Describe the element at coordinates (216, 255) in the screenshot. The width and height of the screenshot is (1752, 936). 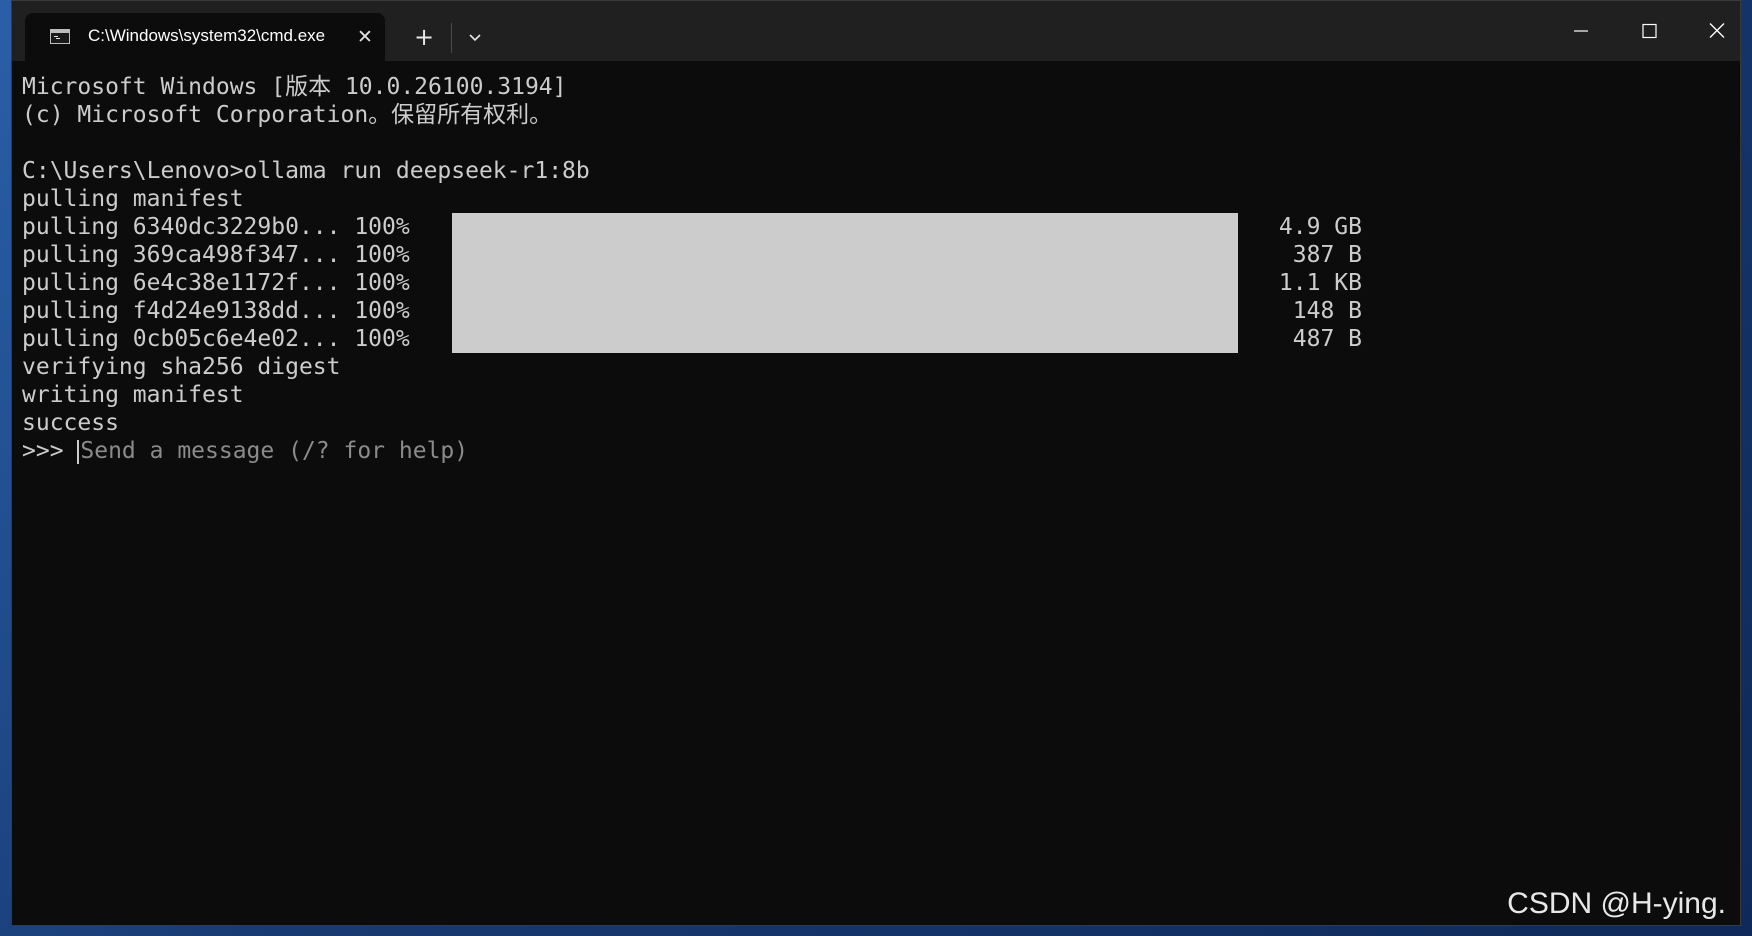
I see `layer-label: pulling 369ca498f347... 100%` at that location.